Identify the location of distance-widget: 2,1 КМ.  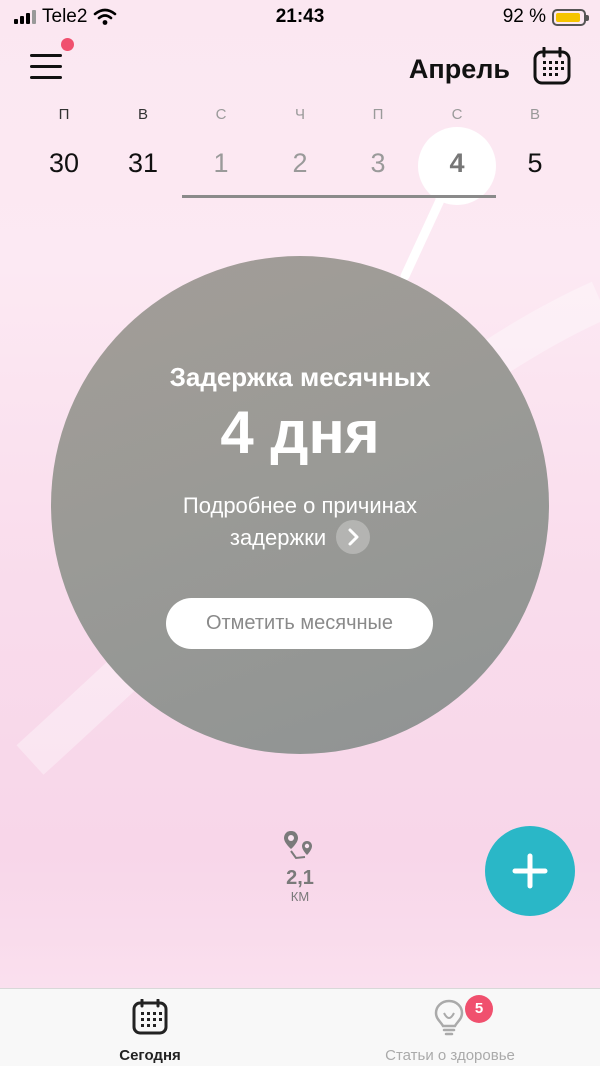
(300, 867).